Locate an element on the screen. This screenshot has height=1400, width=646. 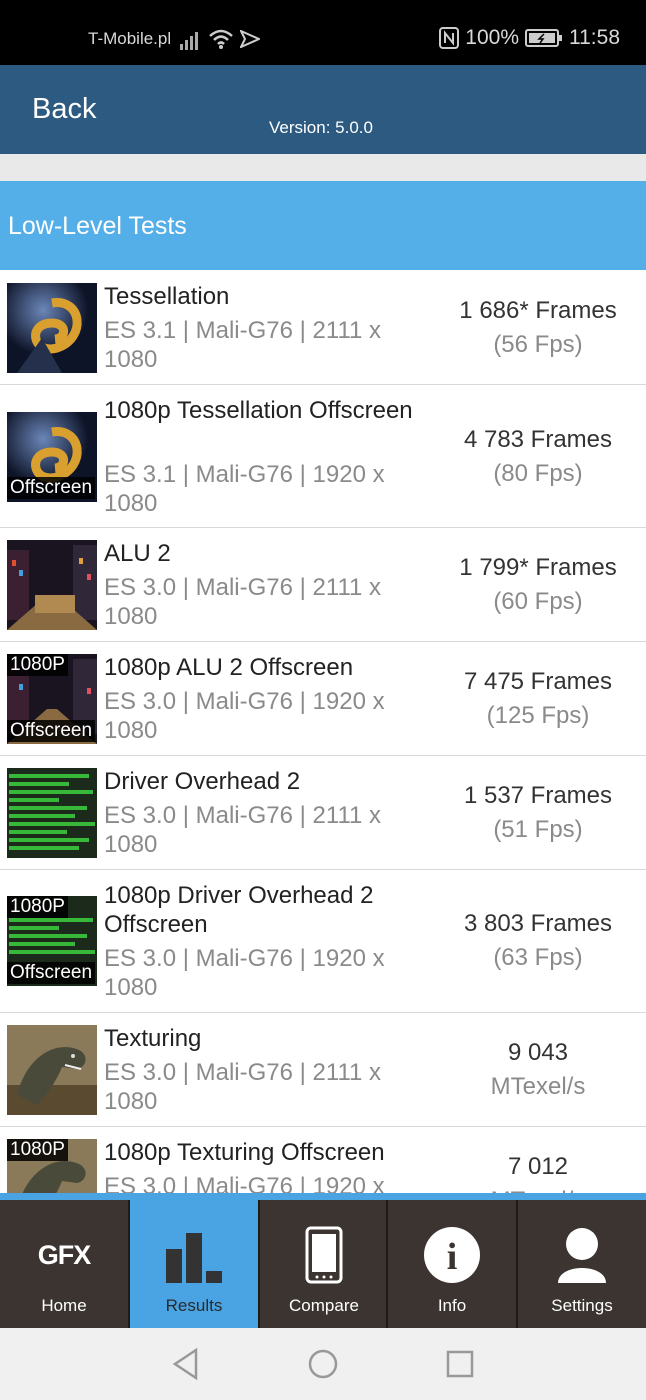
system-nav-bar is located at coordinates (323, 1364).